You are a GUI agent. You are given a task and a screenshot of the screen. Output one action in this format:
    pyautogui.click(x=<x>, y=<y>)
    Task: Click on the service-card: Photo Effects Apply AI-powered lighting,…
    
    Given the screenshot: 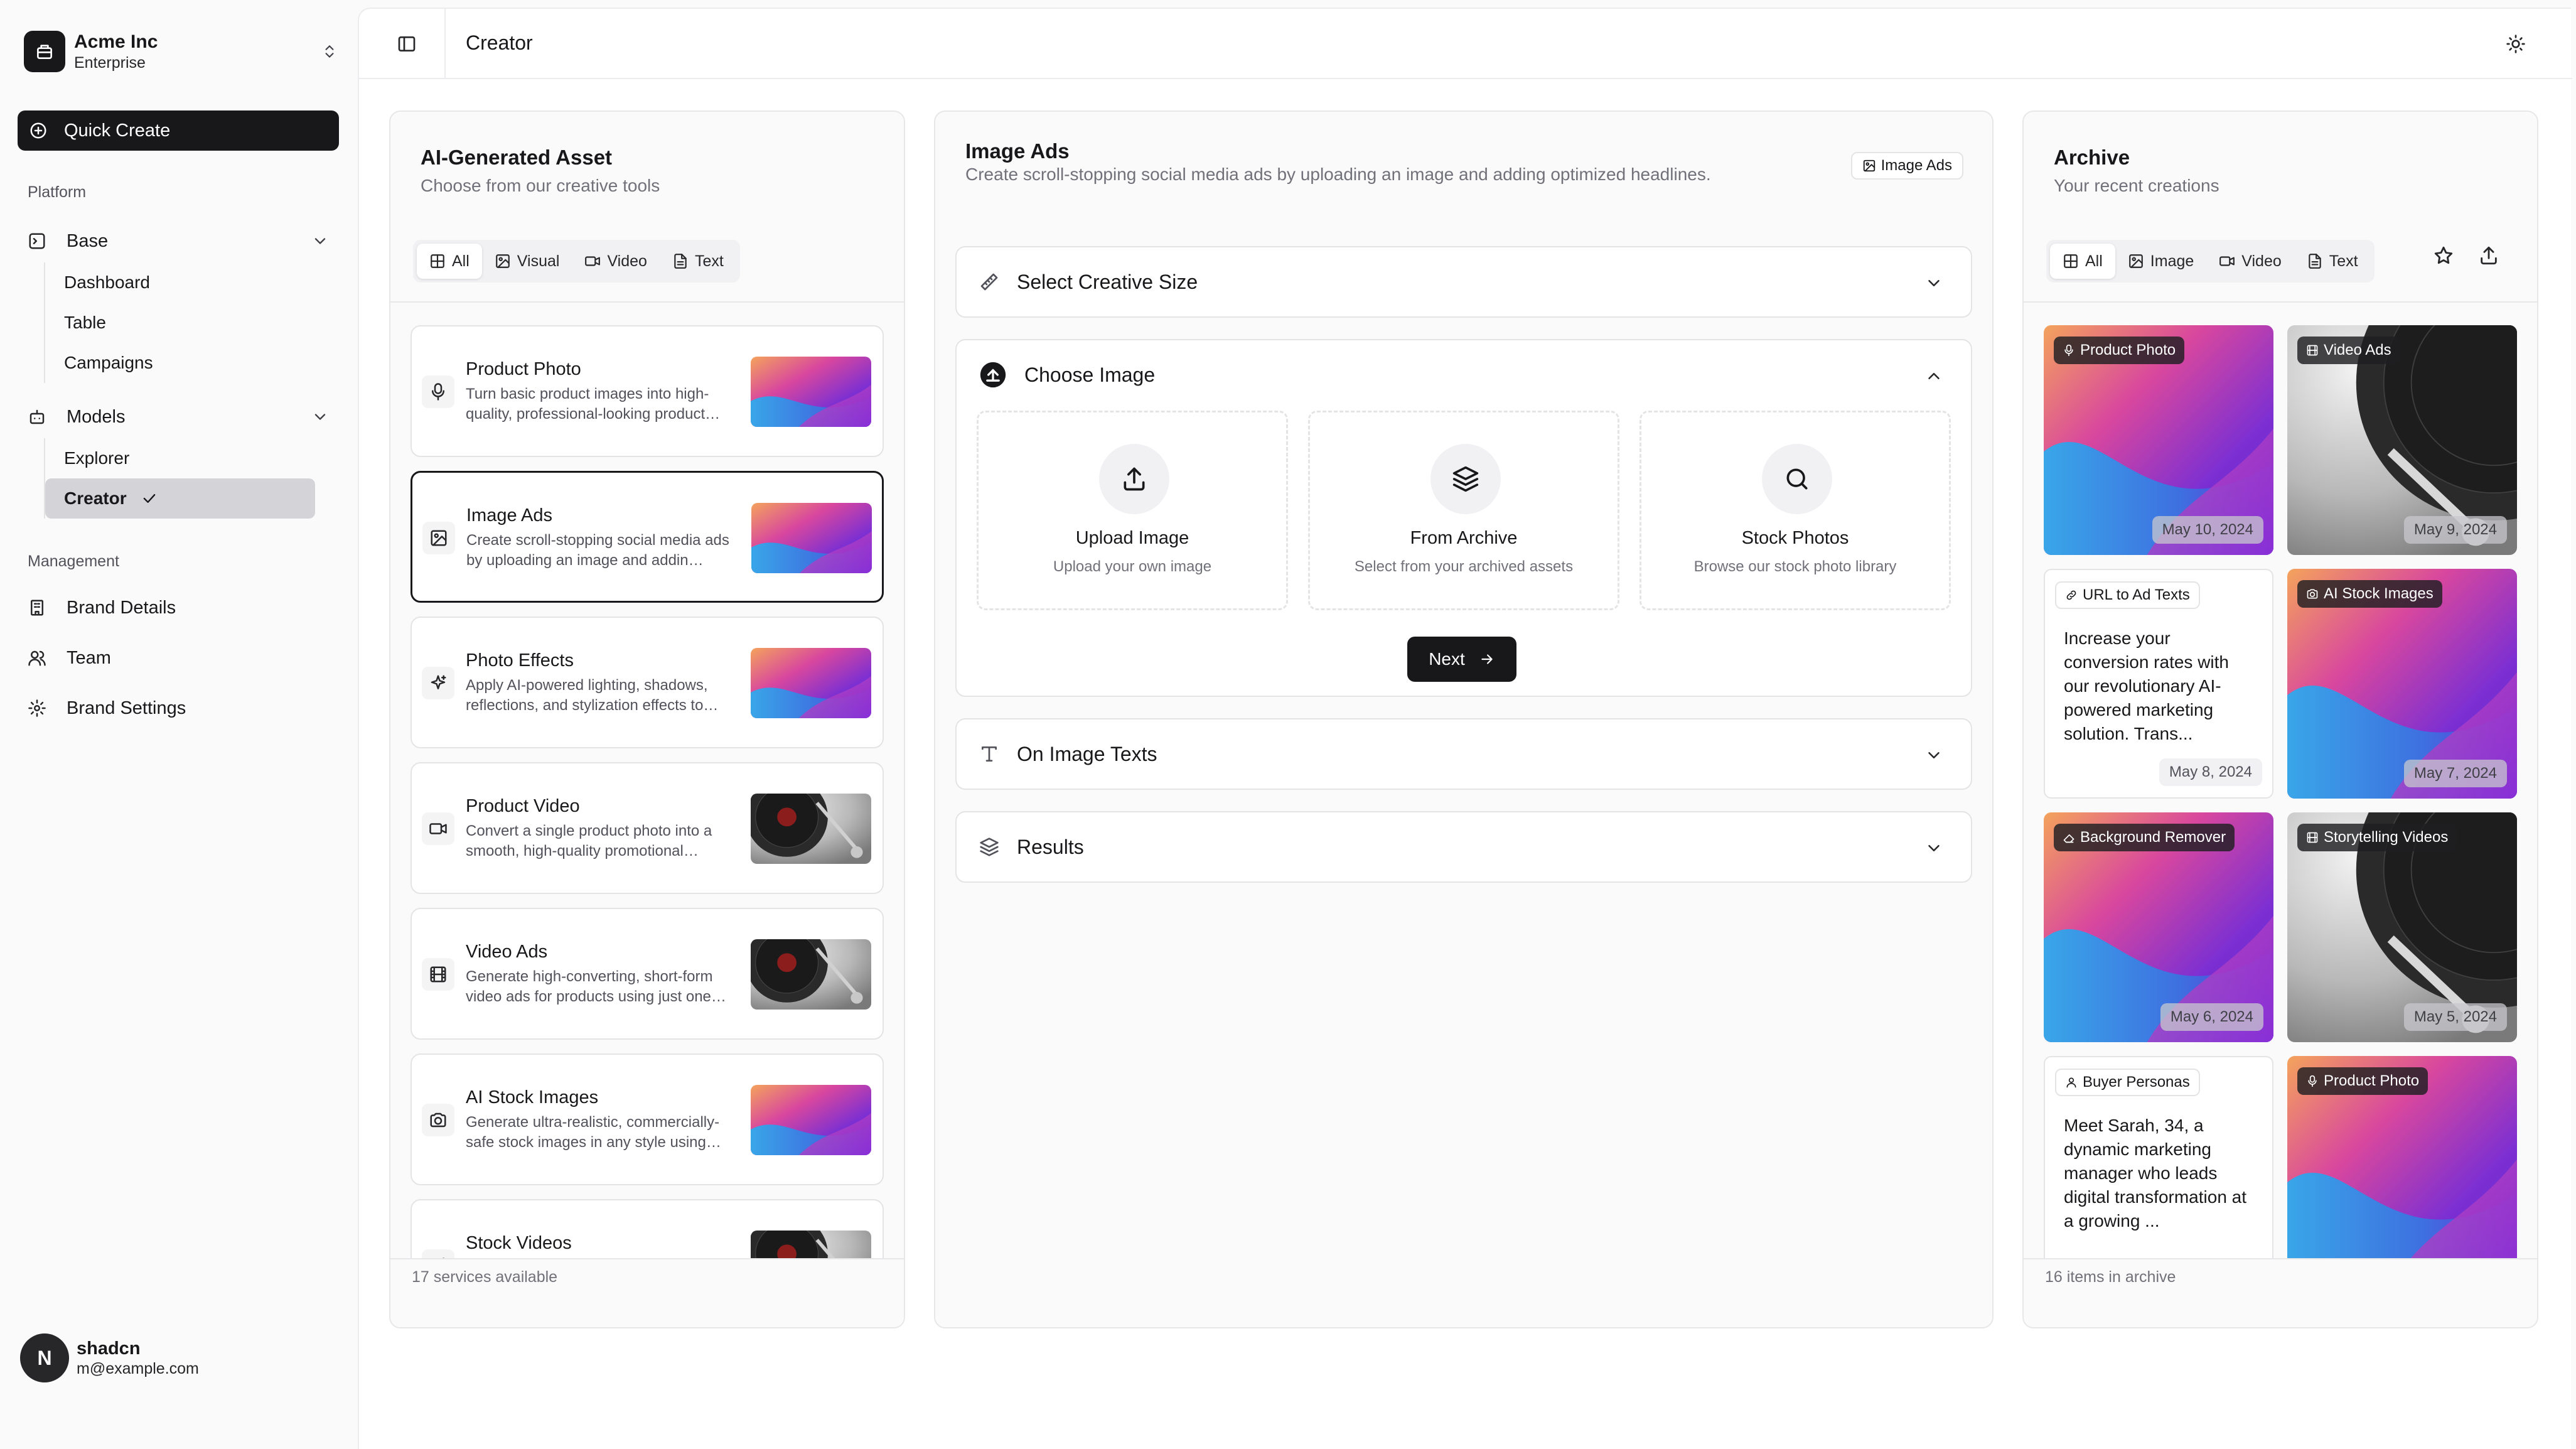 What is the action you would take?
    pyautogui.click(x=647, y=683)
    